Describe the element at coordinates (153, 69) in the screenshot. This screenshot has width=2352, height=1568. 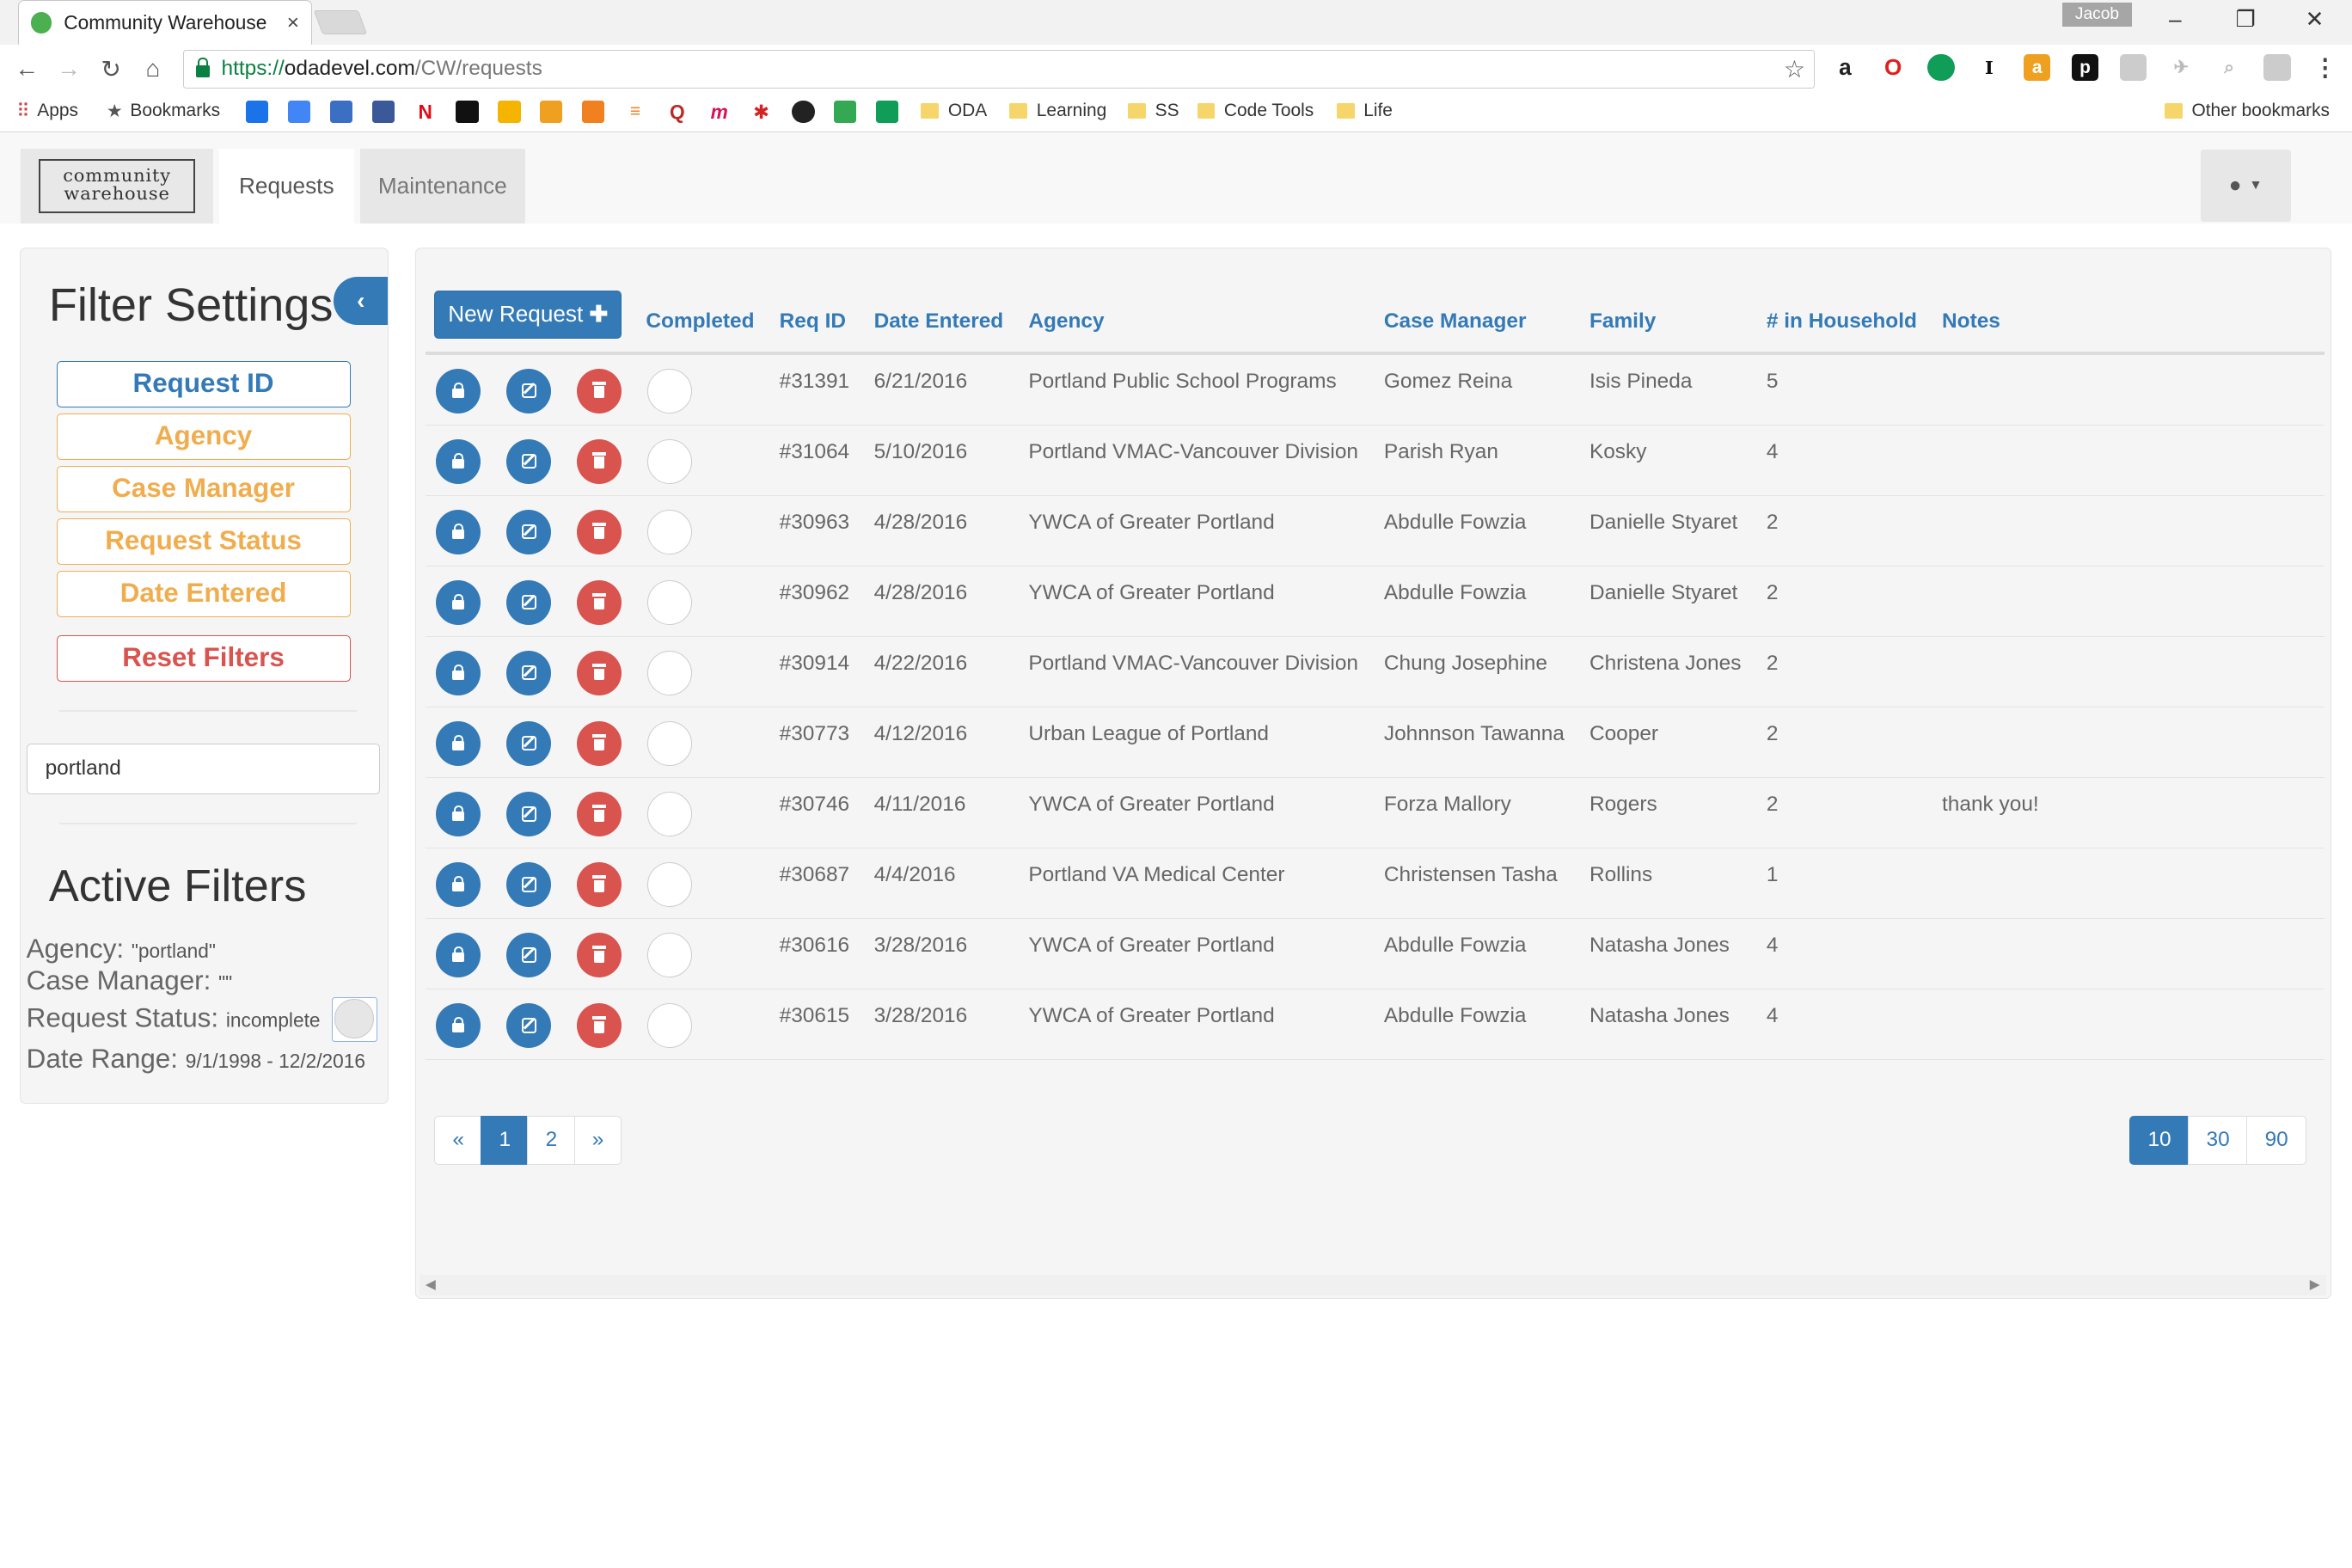
I see `home-icon: ⌂` at that location.